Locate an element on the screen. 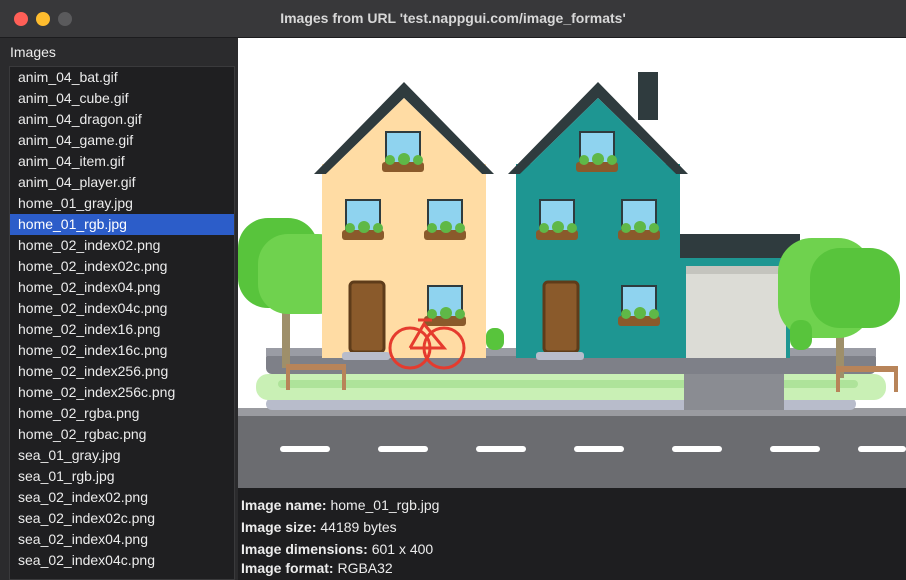  list-item: home_01_rgb.jpg is located at coordinates (122, 224).